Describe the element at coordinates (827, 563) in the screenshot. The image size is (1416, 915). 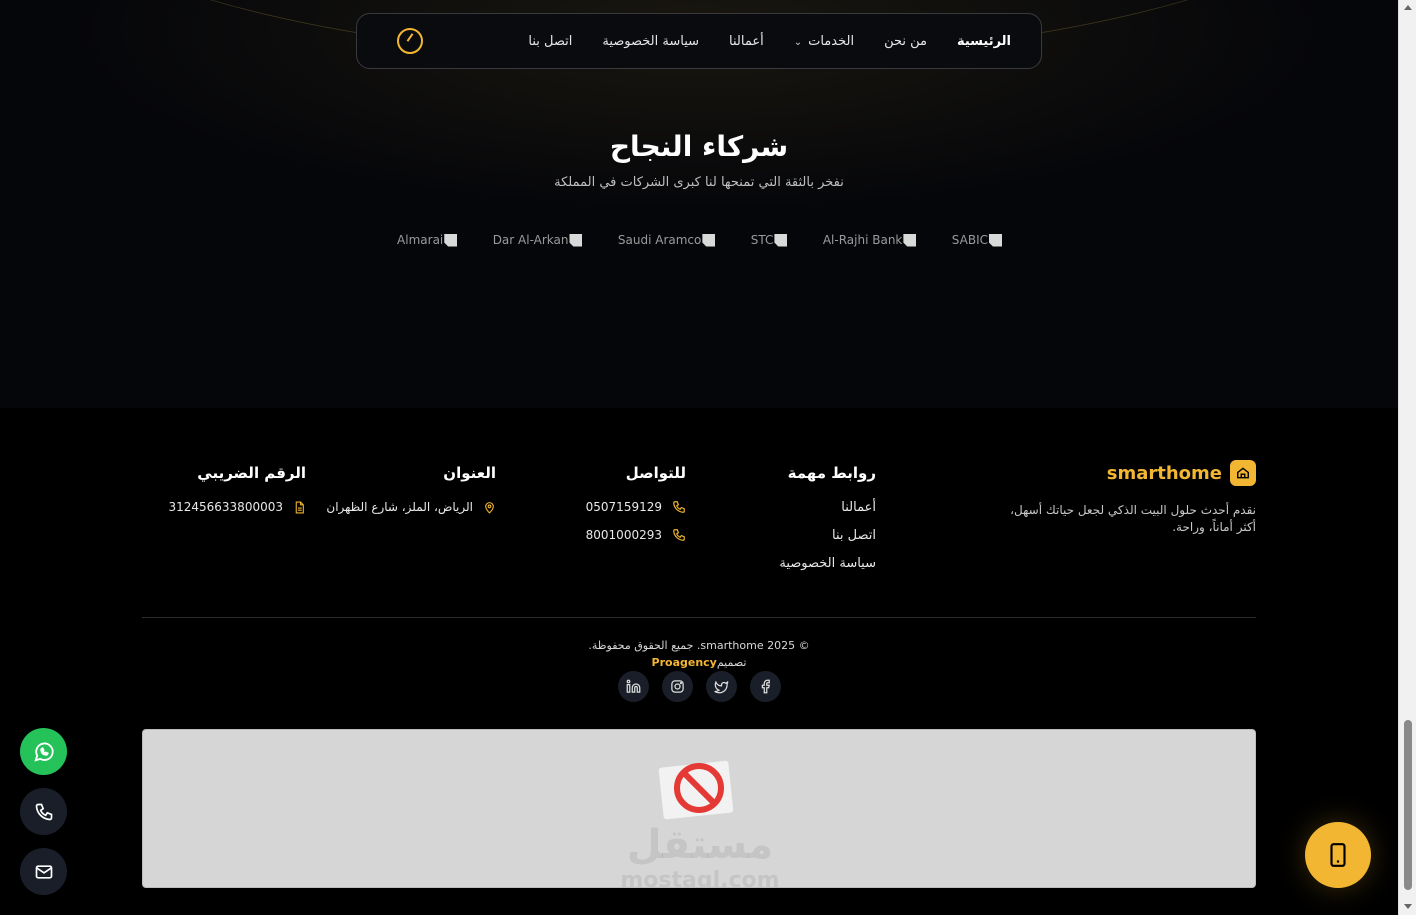
I see `footer-link-privacy: سياسة الخصوصية` at that location.